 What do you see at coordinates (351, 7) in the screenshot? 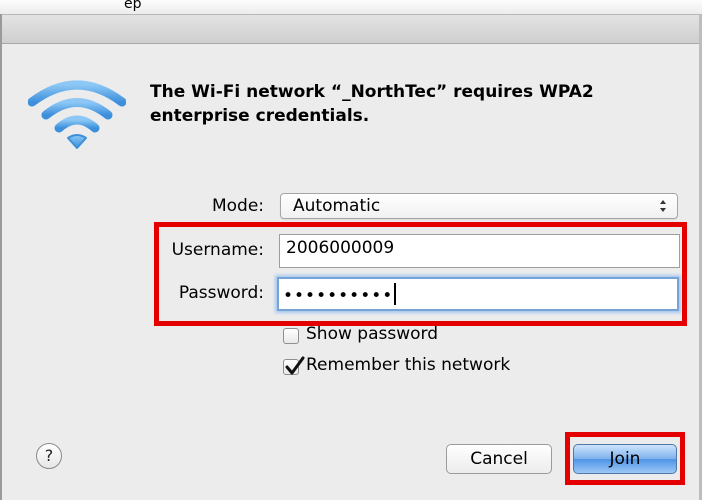
I see `menu-bar: ep` at bounding box center [351, 7].